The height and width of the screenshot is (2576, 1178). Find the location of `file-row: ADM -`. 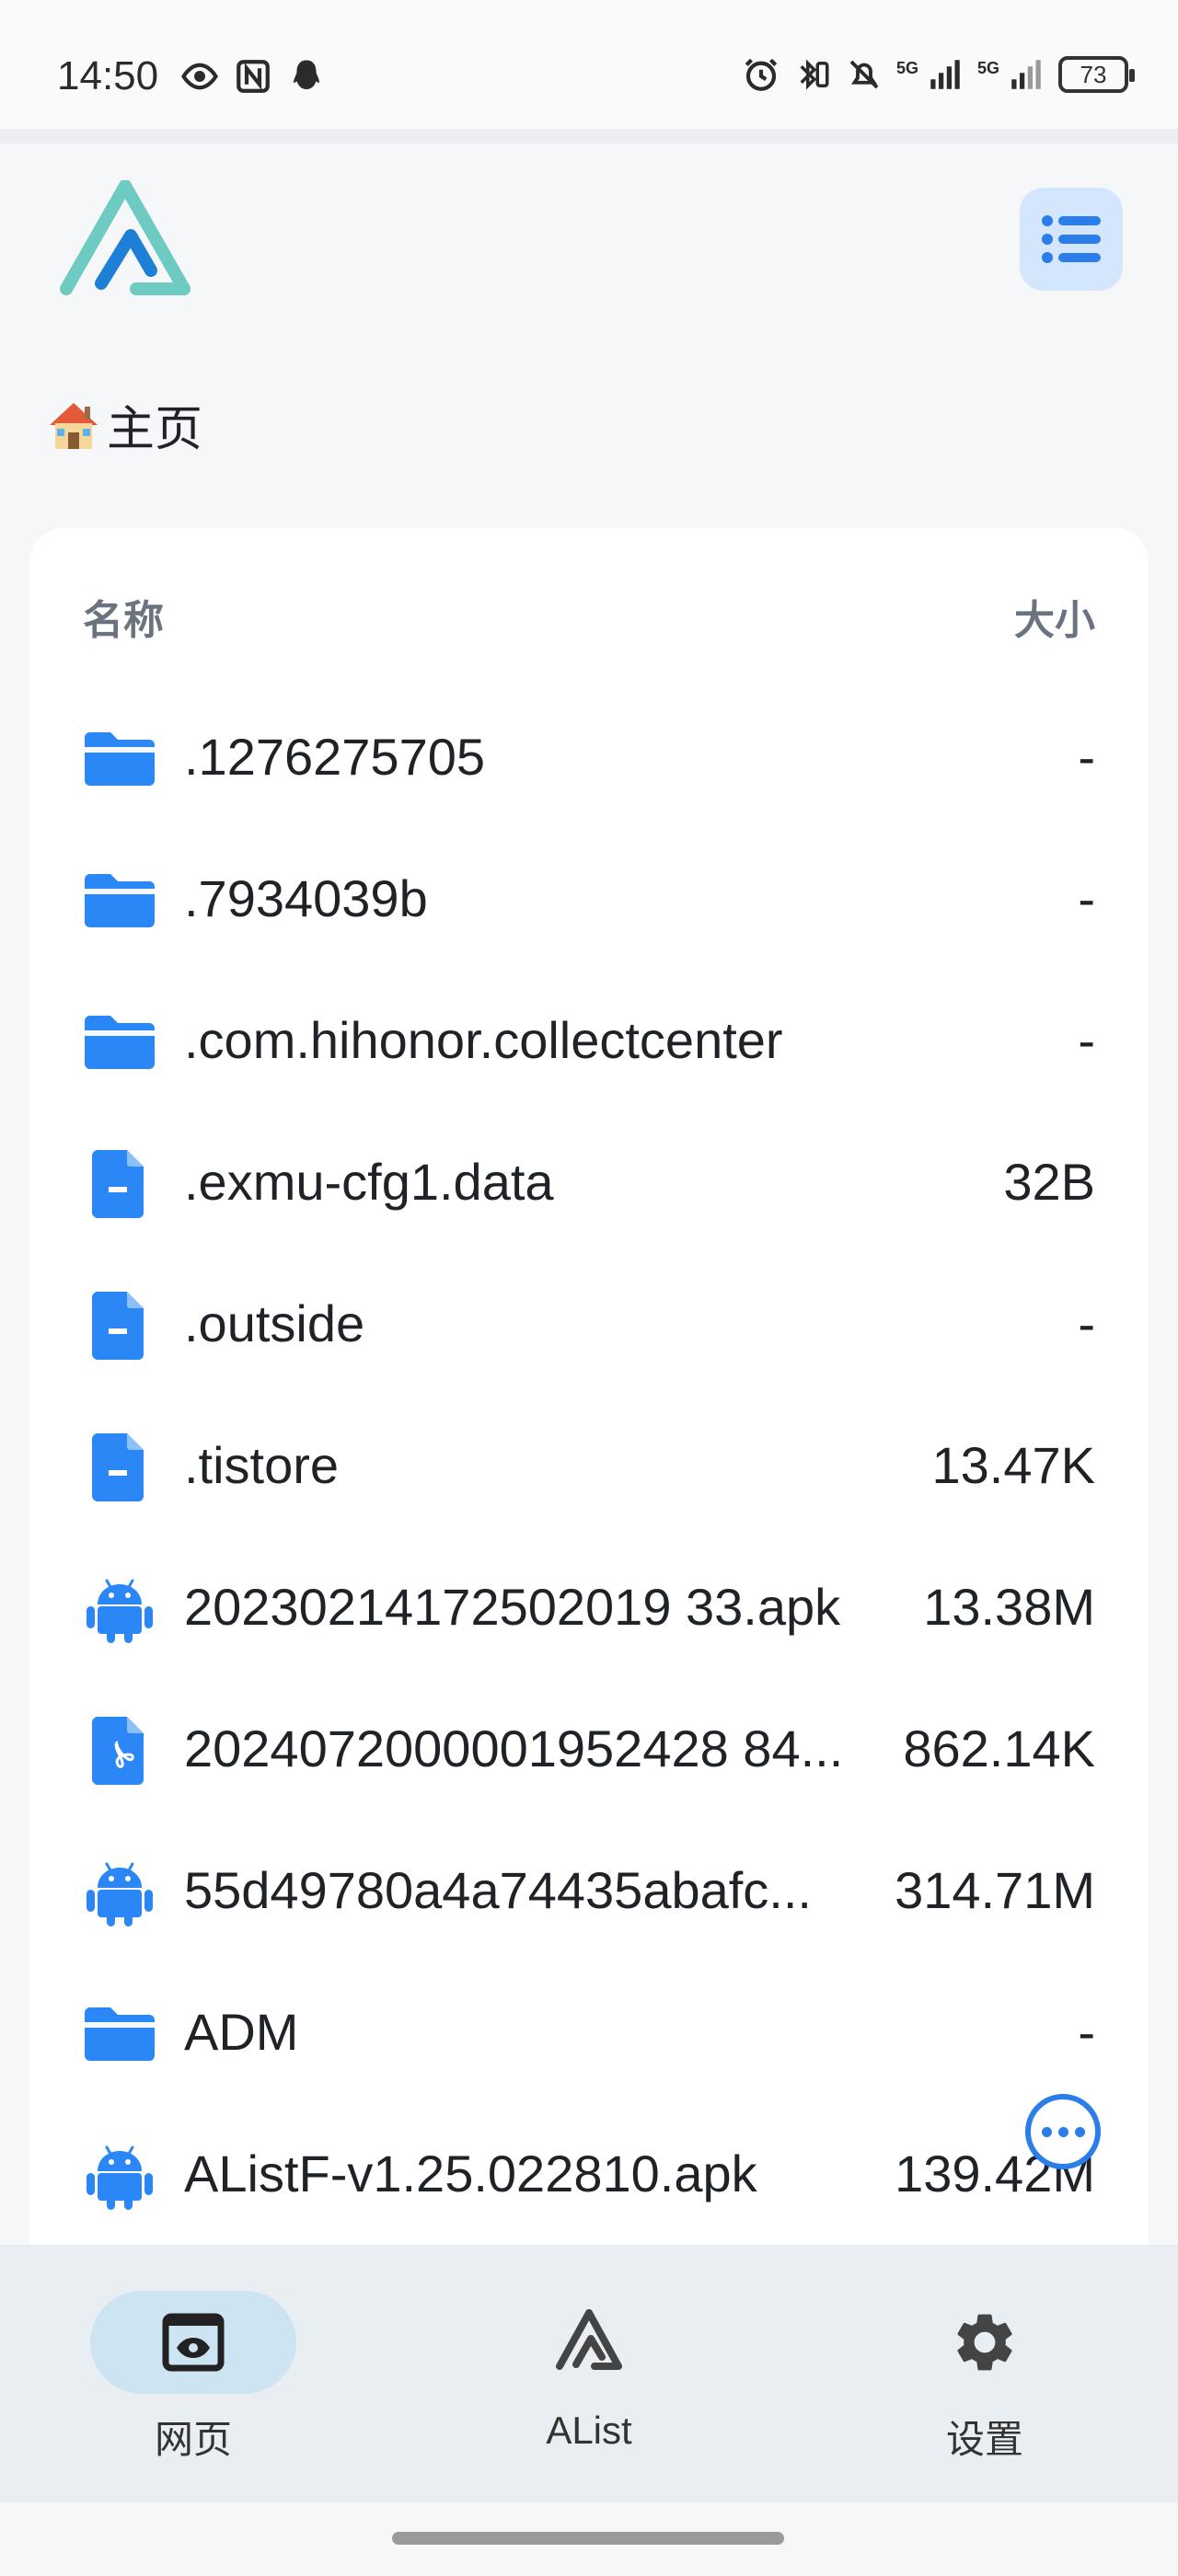

file-row: ADM - is located at coordinates (589, 2030).